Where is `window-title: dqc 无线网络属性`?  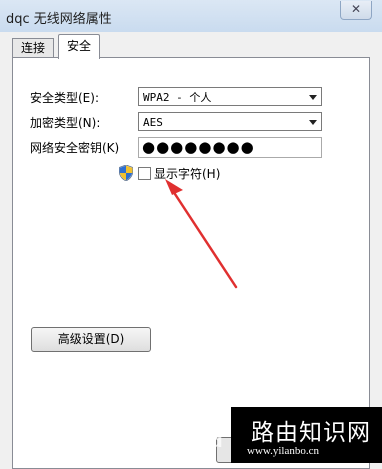 window-title: dqc 无线网络属性 is located at coordinates (59, 19).